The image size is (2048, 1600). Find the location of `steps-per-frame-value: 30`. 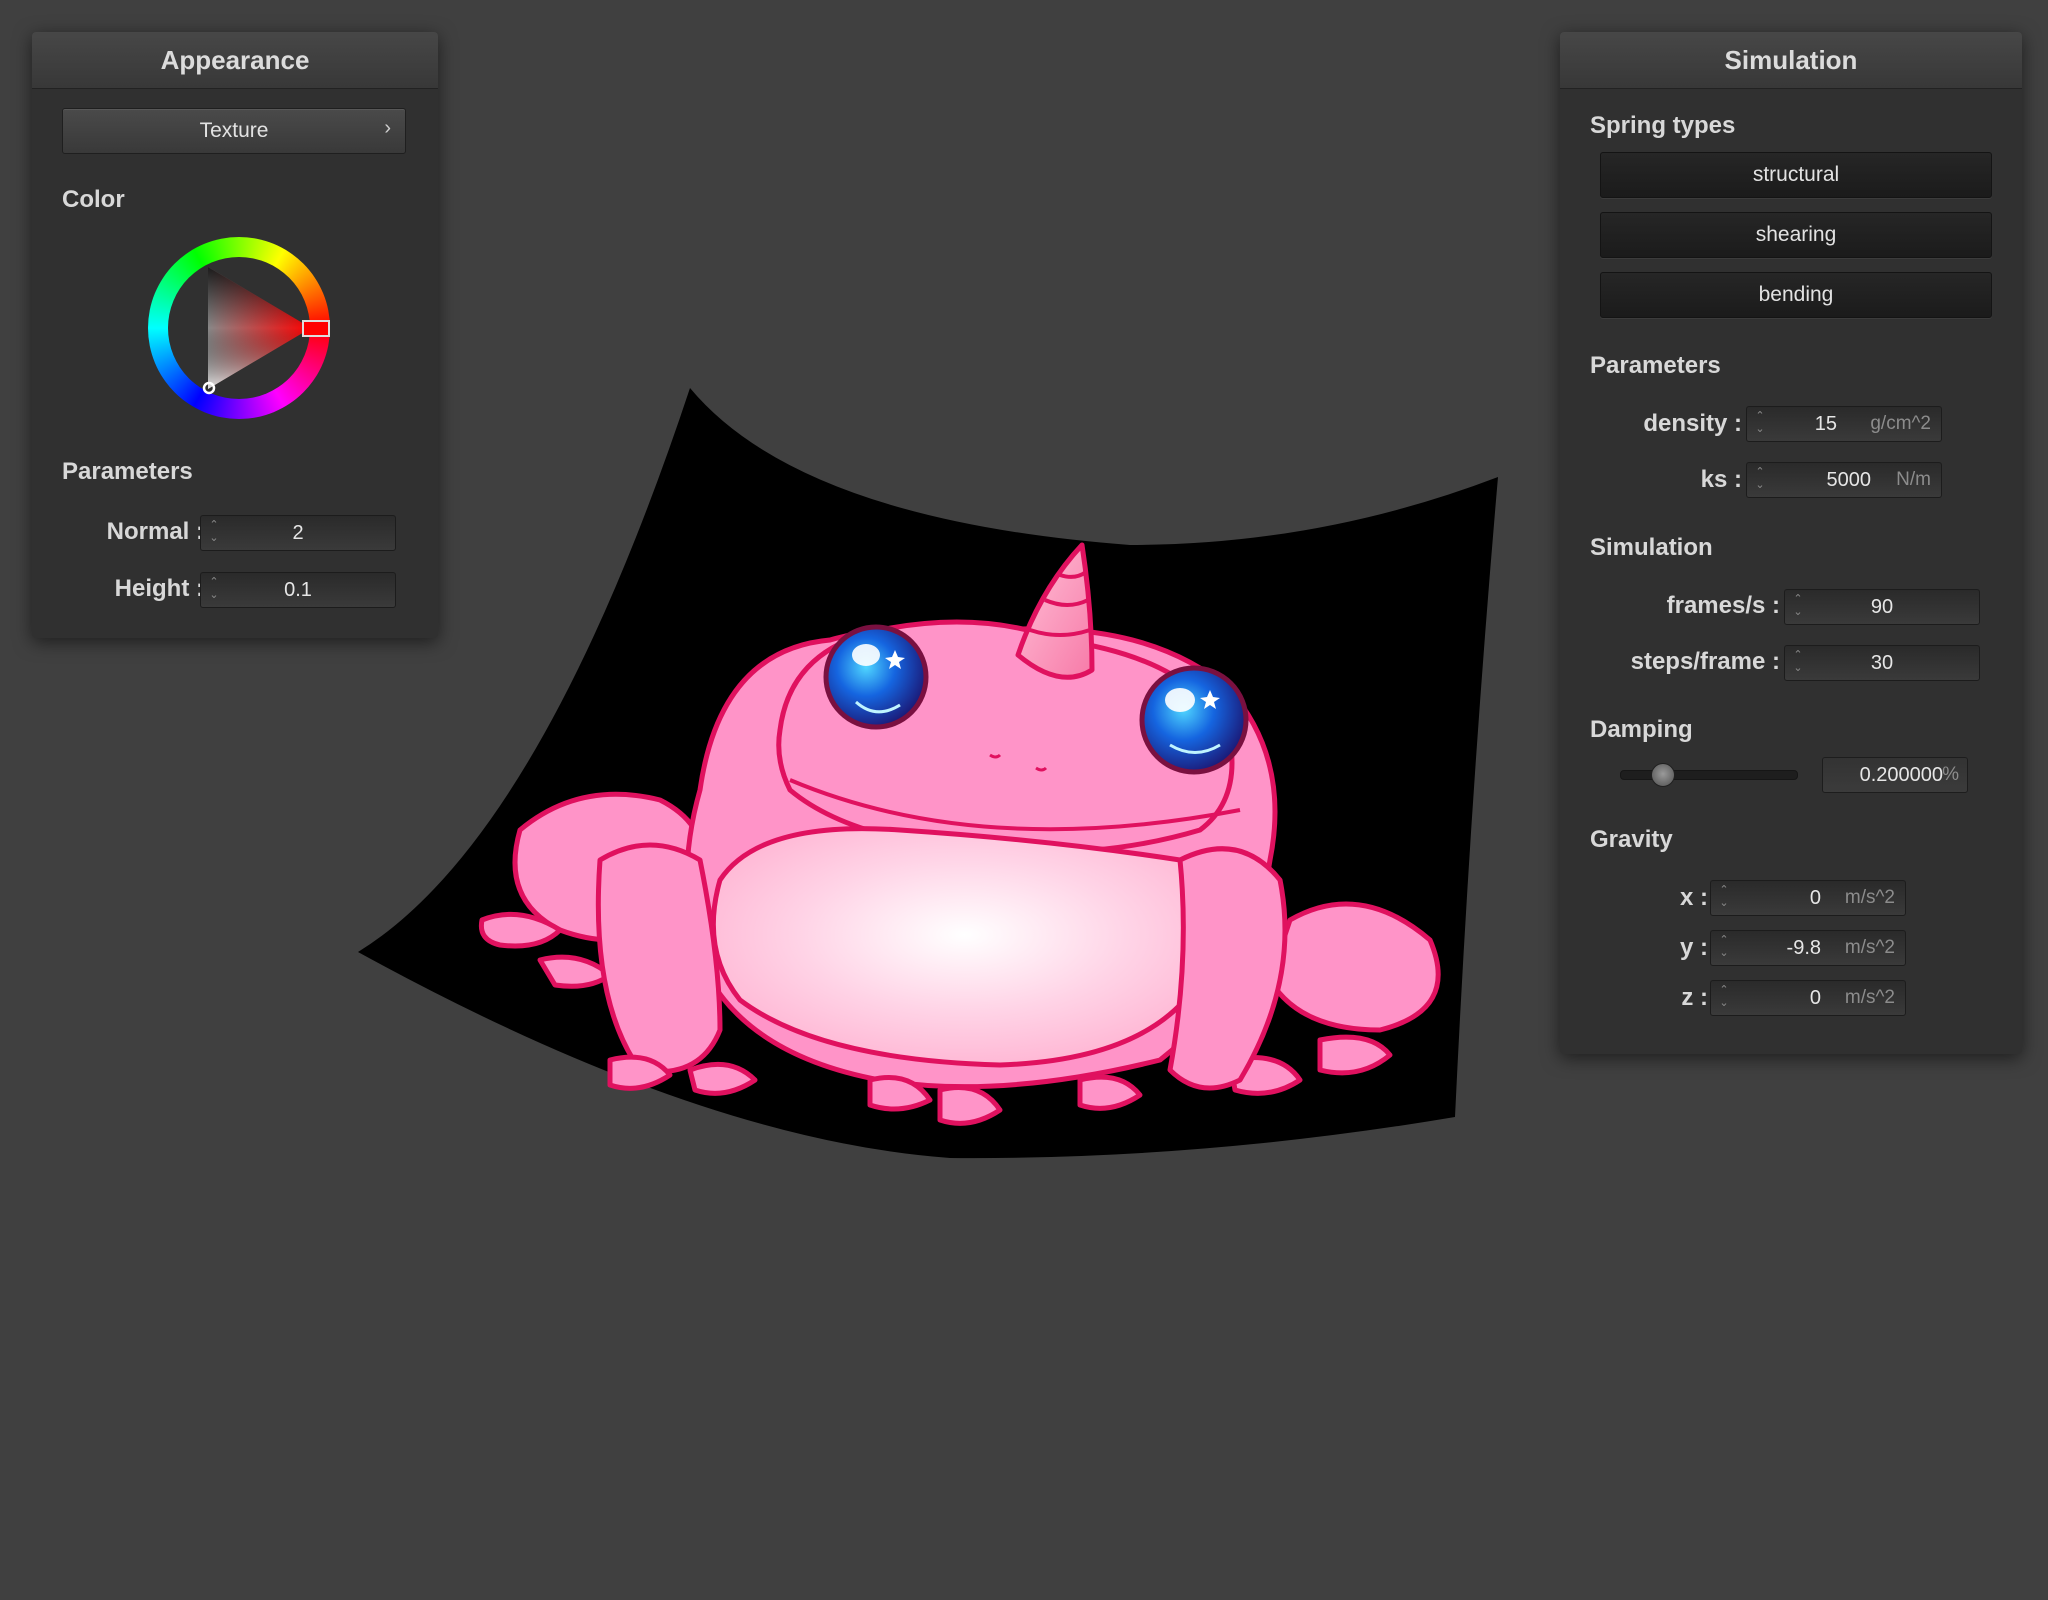

steps-per-frame-value: 30 is located at coordinates (1882, 663).